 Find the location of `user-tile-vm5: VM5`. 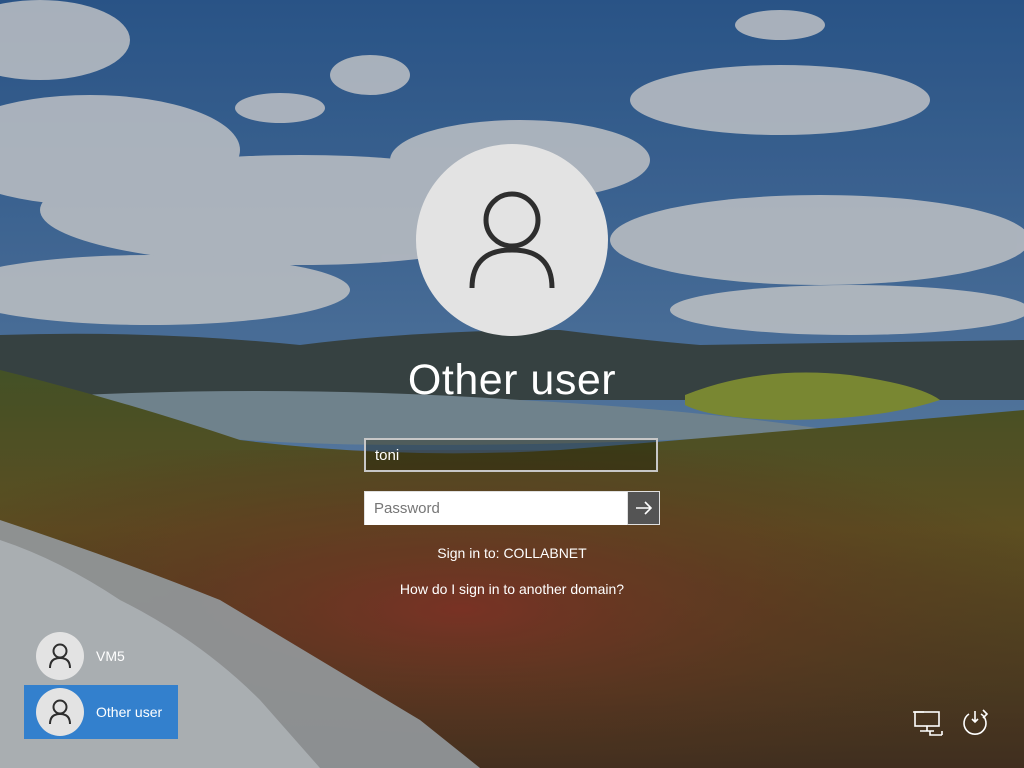

user-tile-vm5: VM5 is located at coordinates (101, 656).